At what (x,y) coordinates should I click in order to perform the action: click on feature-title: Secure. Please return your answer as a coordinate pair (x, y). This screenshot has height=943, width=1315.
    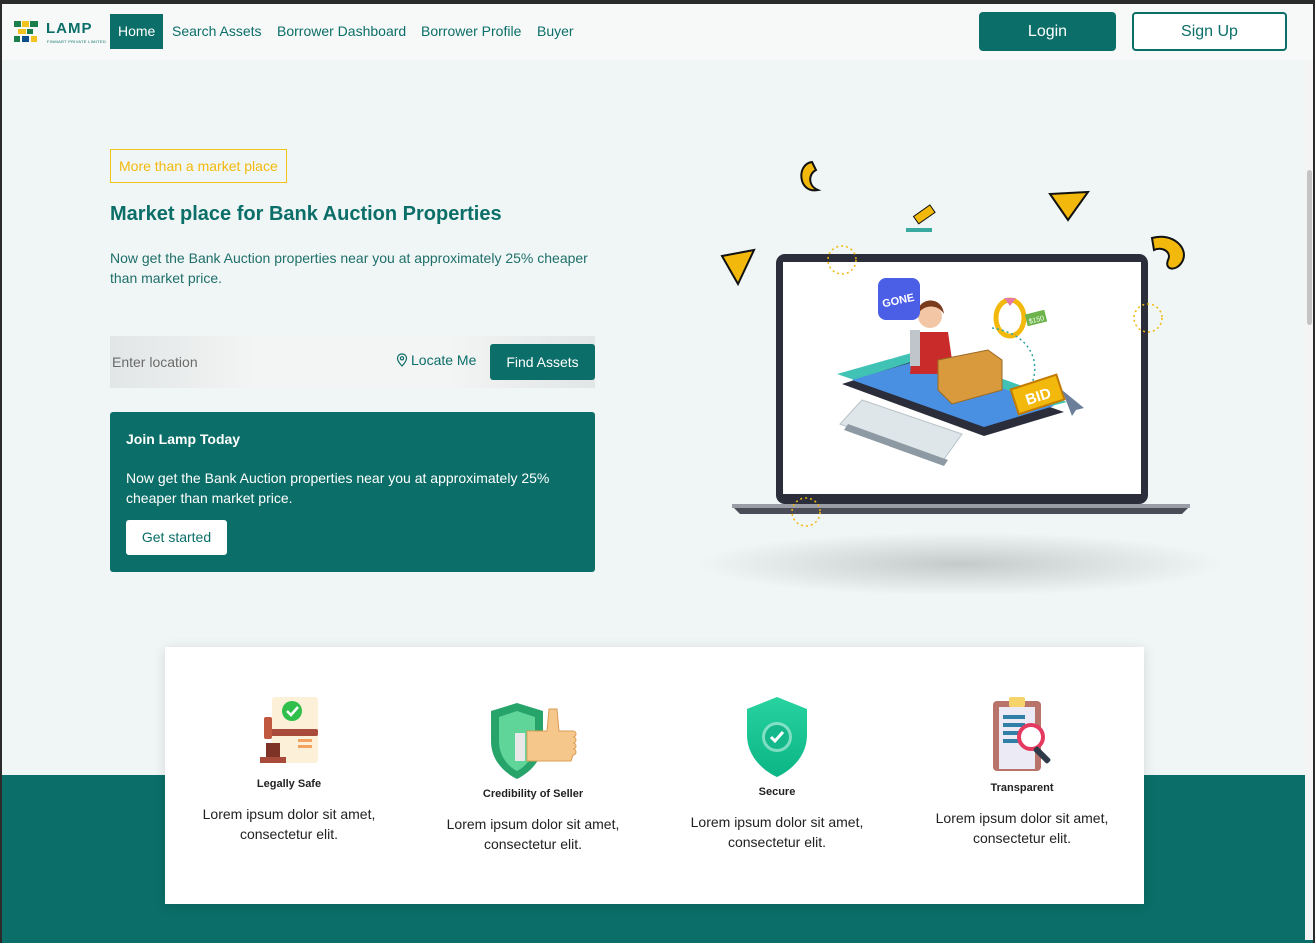
    Looking at the image, I should click on (777, 792).